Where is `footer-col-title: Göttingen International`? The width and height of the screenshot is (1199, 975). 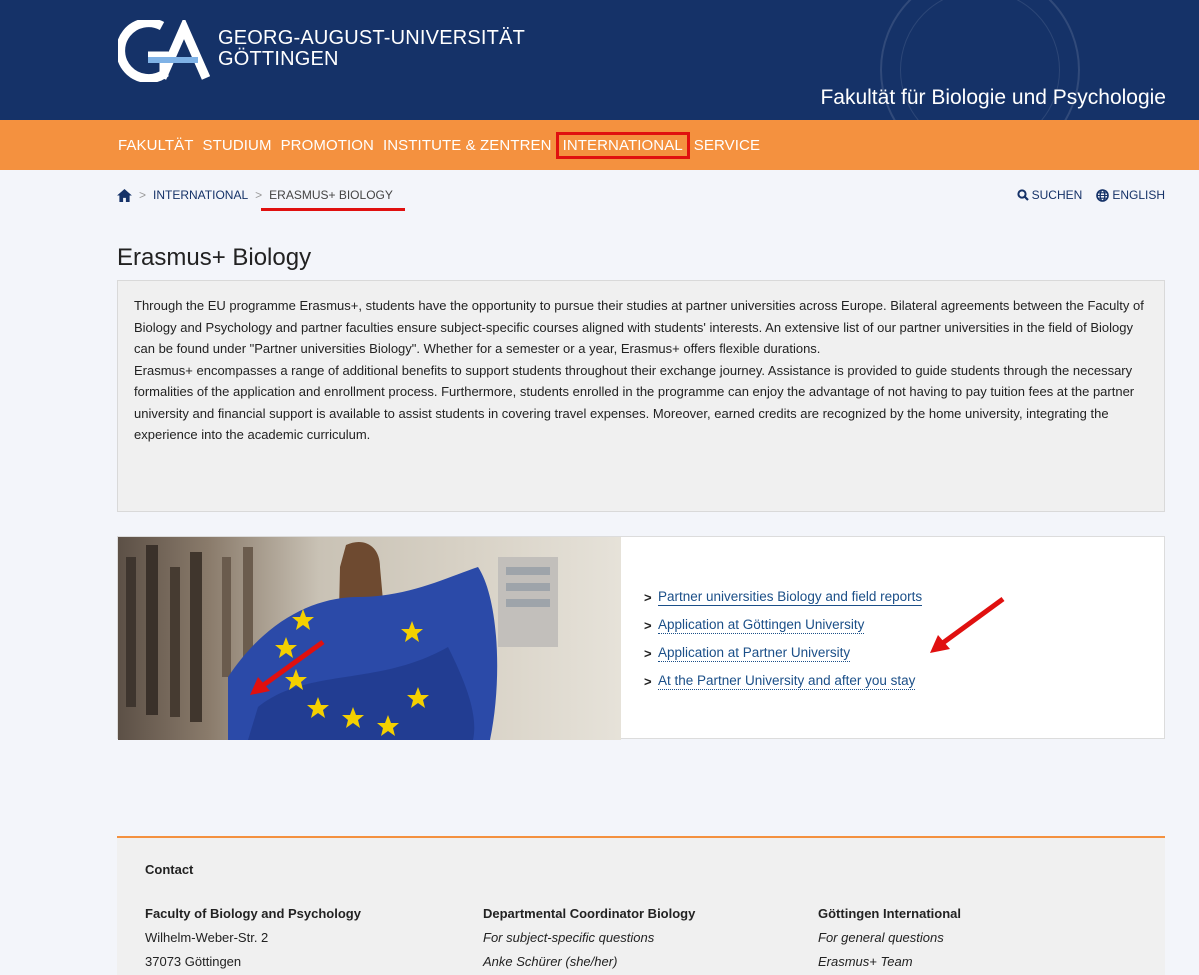 footer-col-title: Göttingen International is located at coordinates (889, 913).